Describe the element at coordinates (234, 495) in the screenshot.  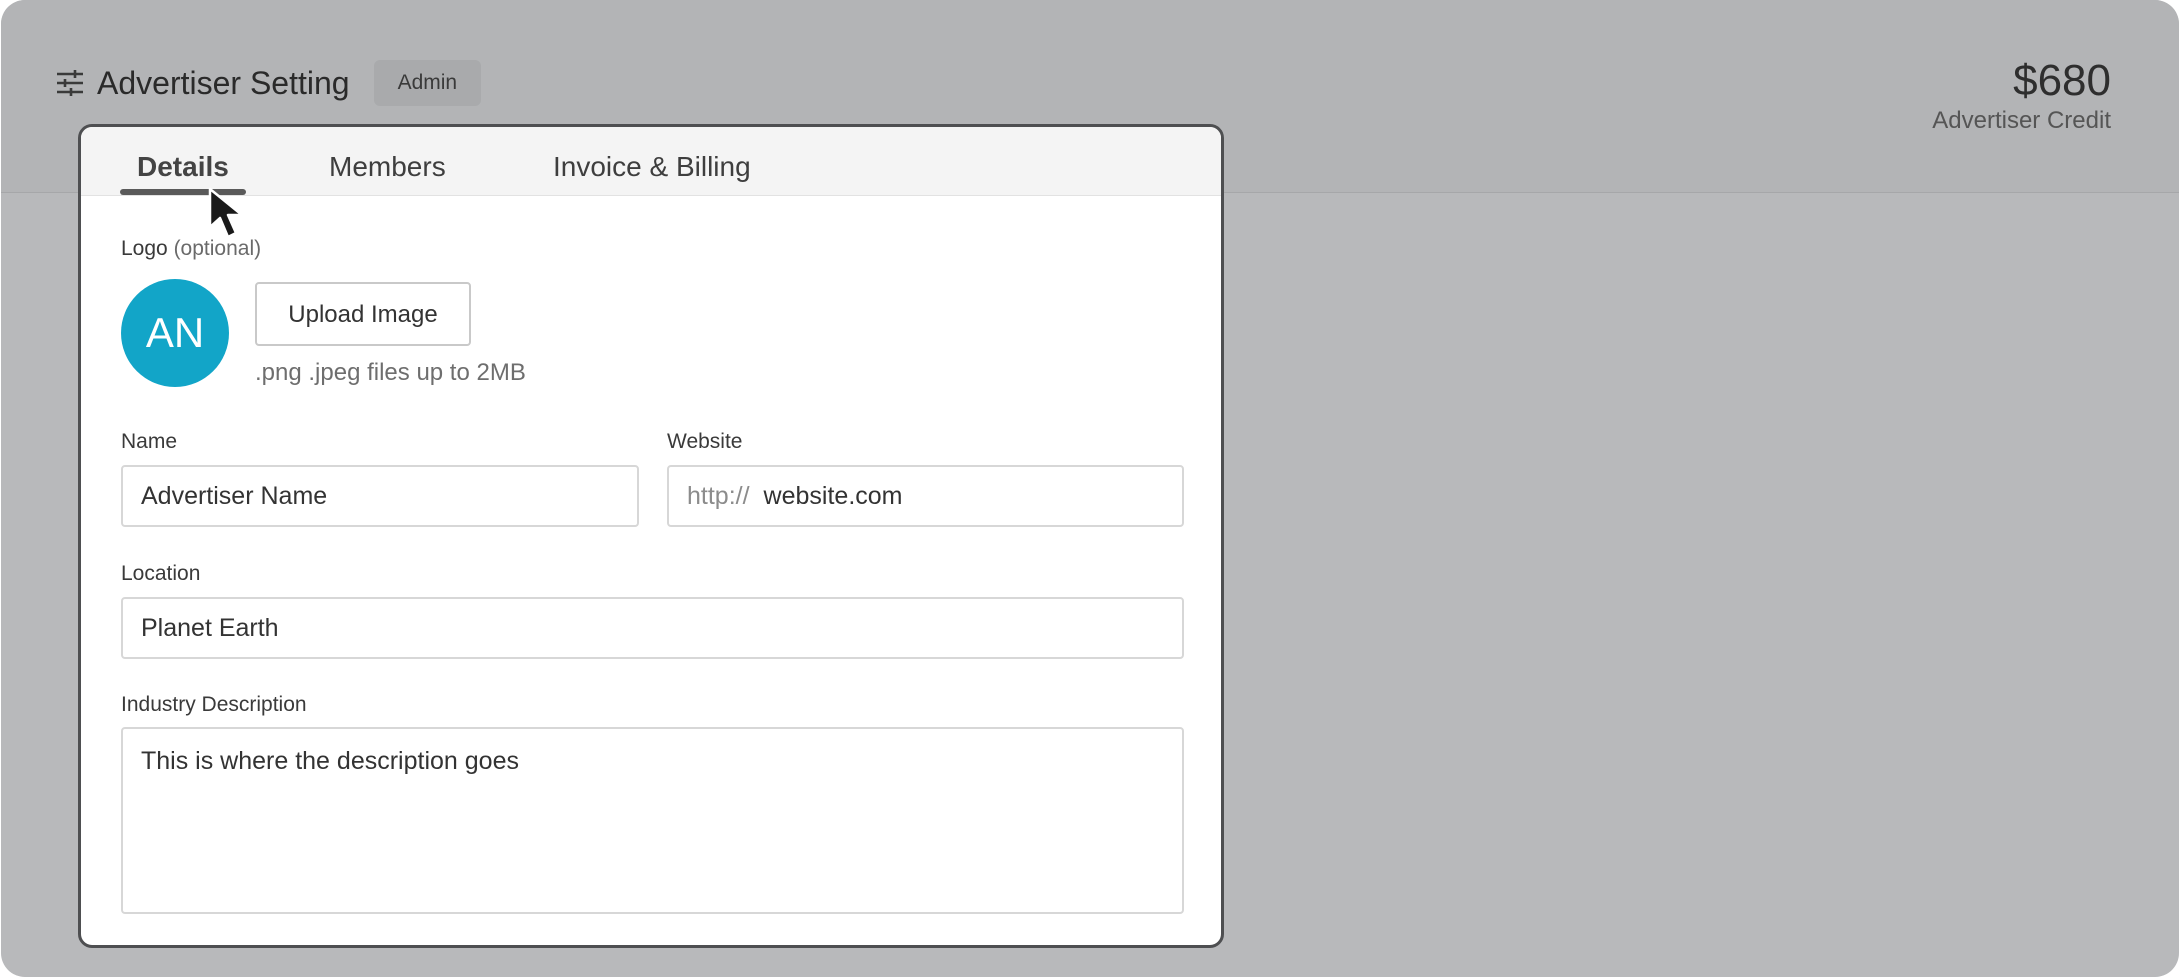
I see `name-input-value: Advertiser Name` at that location.